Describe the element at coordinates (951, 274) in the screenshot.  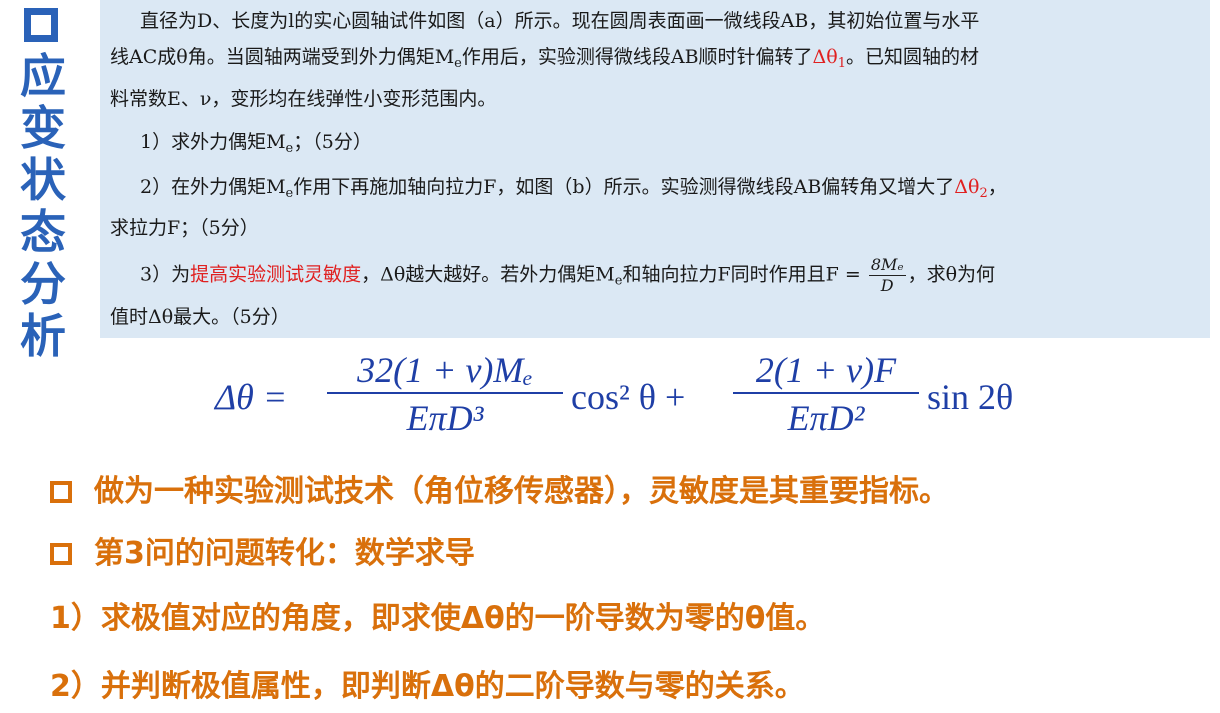
I see `text-span: ，求θ为何` at that location.